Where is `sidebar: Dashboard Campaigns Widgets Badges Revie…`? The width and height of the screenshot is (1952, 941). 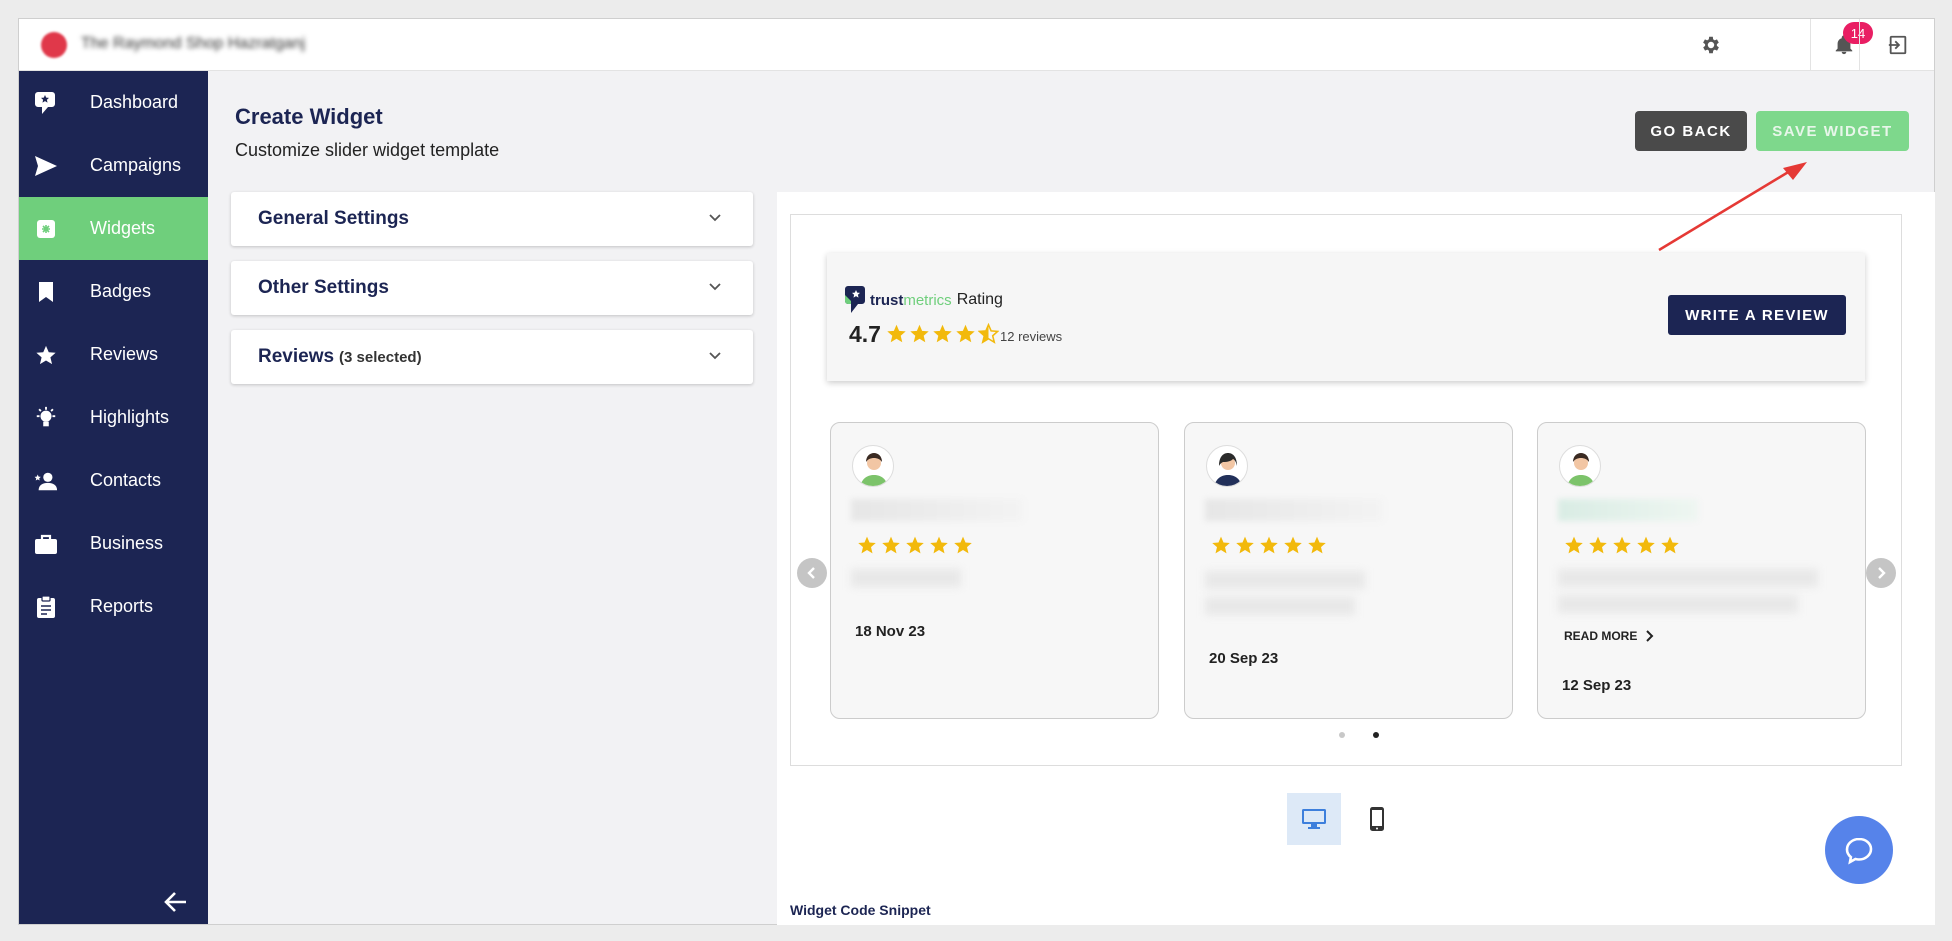 sidebar: Dashboard Campaigns Widgets Badges Revie… is located at coordinates (113, 497).